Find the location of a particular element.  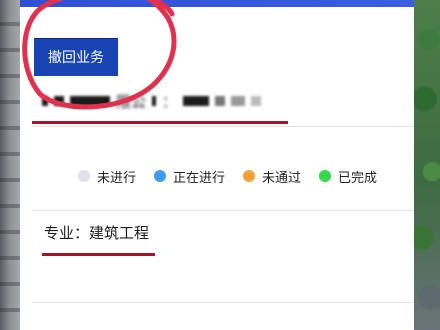

background-trees-right is located at coordinates (427, 165).